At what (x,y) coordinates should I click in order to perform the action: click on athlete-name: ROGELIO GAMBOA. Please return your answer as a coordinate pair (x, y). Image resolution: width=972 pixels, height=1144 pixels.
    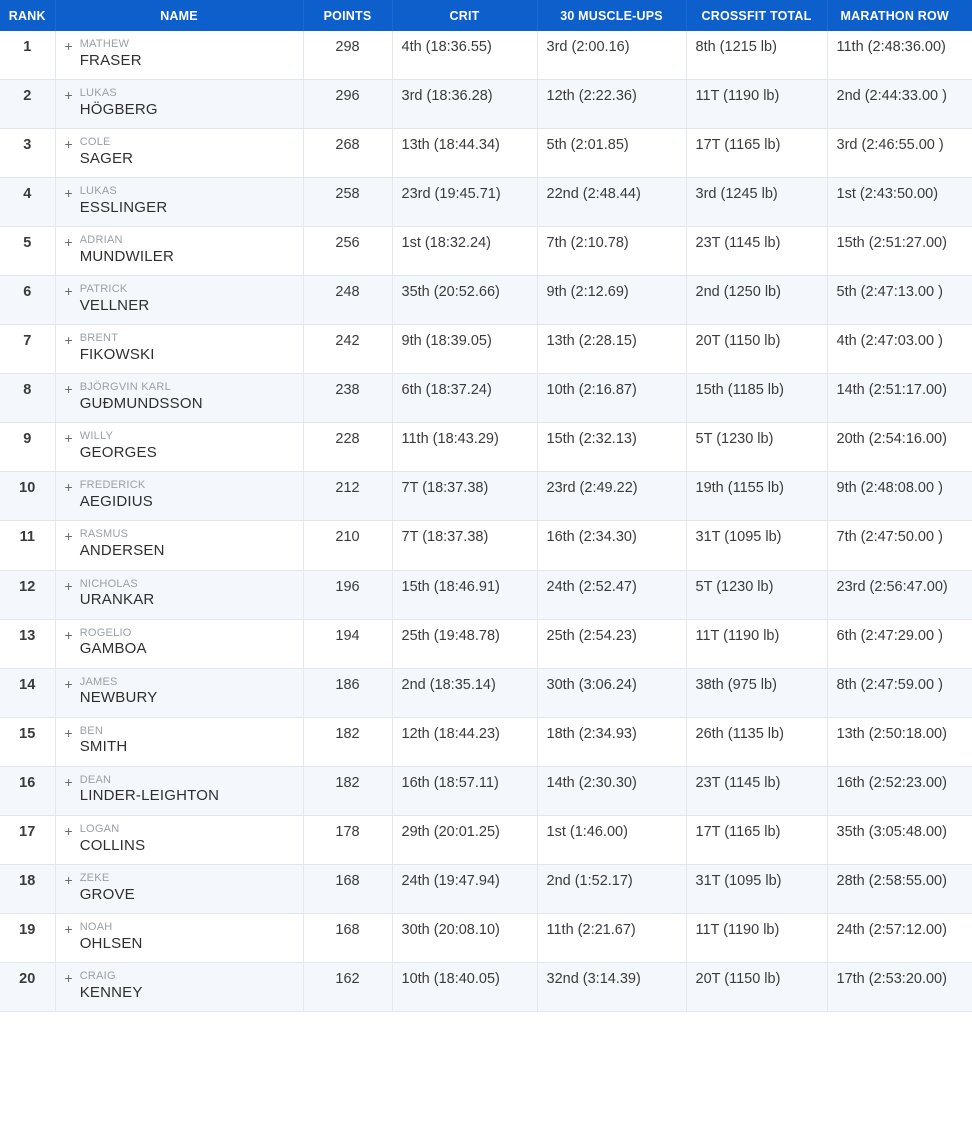
    Looking at the image, I should click on (113, 643).